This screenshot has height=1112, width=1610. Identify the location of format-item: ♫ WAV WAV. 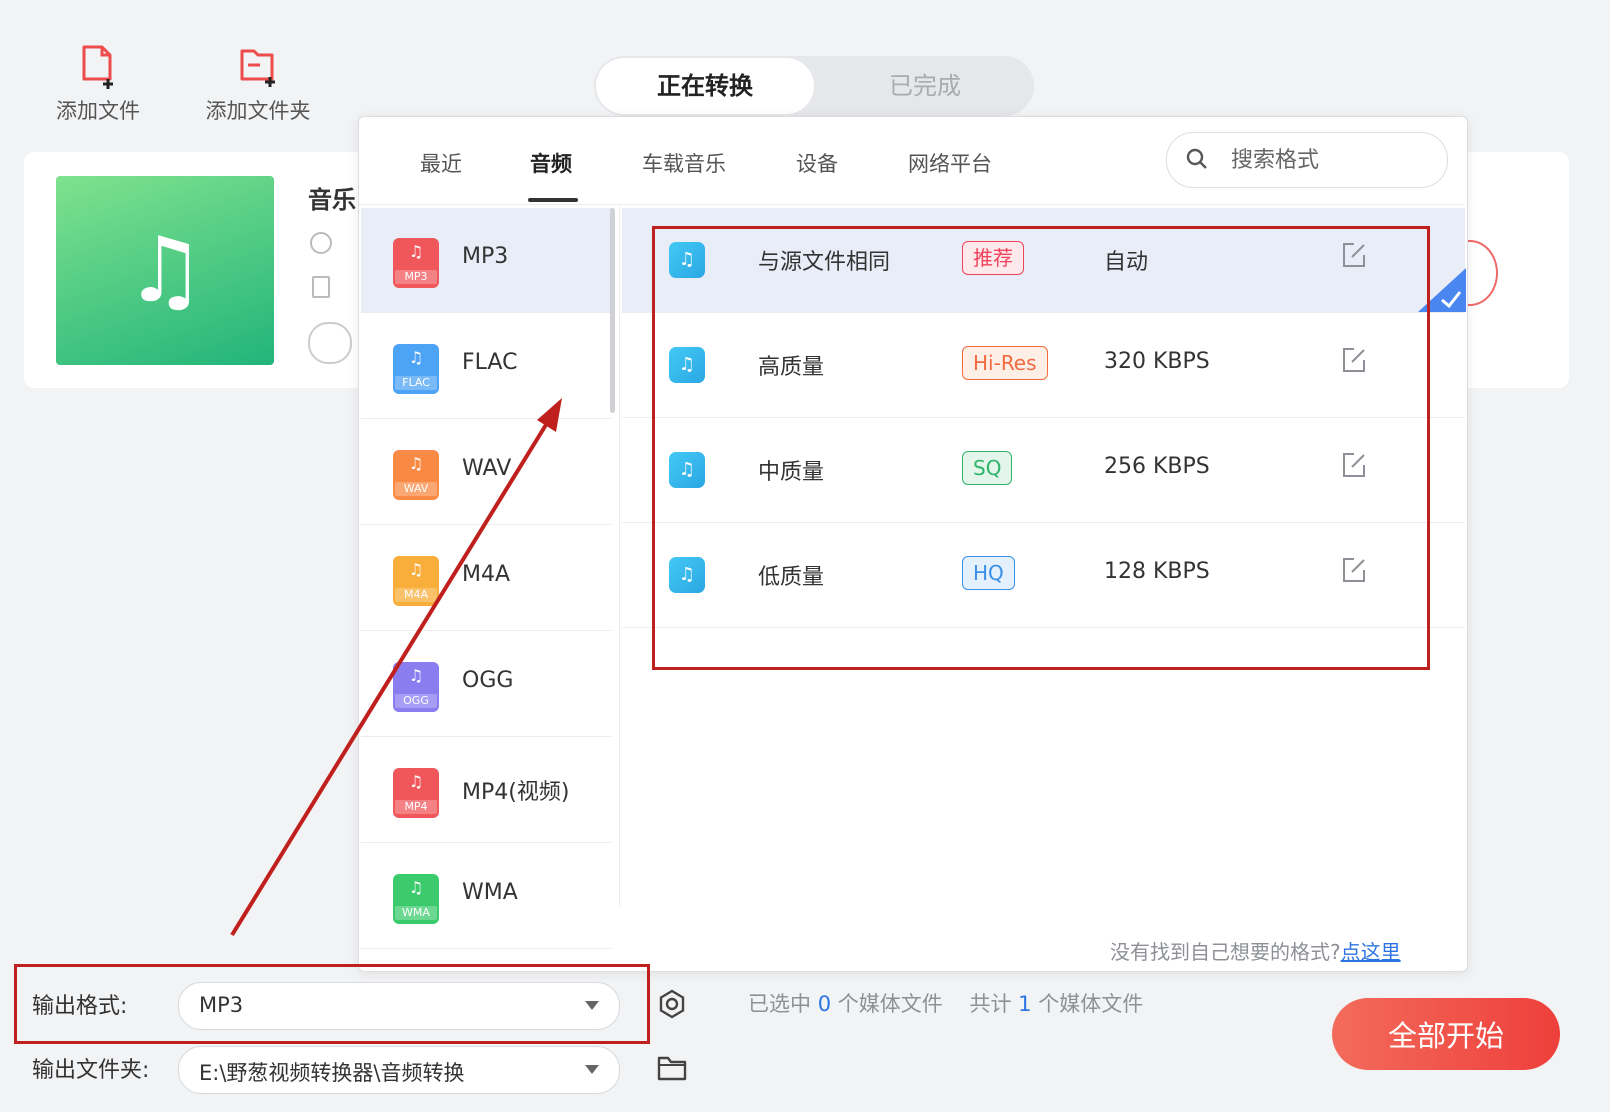
(486, 472).